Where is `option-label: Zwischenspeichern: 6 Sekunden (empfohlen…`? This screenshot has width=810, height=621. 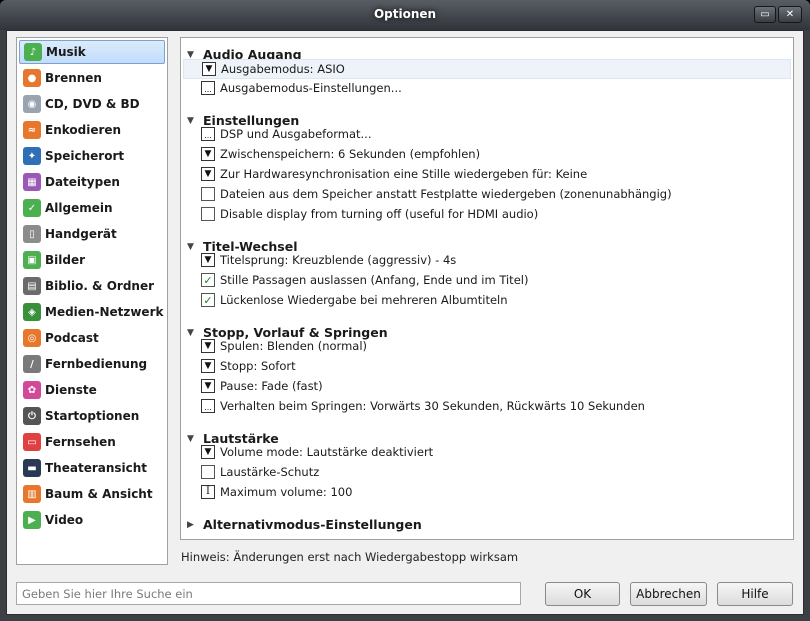 option-label: Zwischenspeichern: 6 Sekunden (empfohlen… is located at coordinates (350, 154).